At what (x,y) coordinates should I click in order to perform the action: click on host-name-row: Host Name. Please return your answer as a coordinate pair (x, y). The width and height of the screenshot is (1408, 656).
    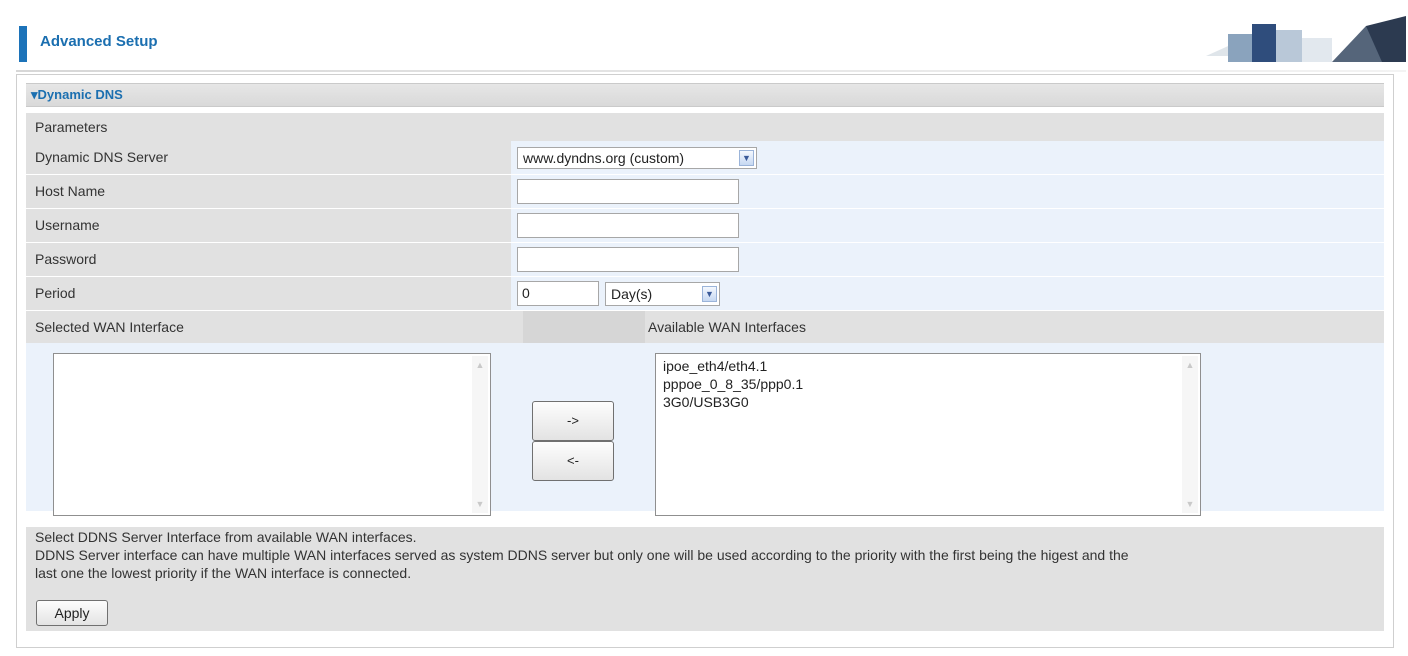
    Looking at the image, I should click on (705, 192).